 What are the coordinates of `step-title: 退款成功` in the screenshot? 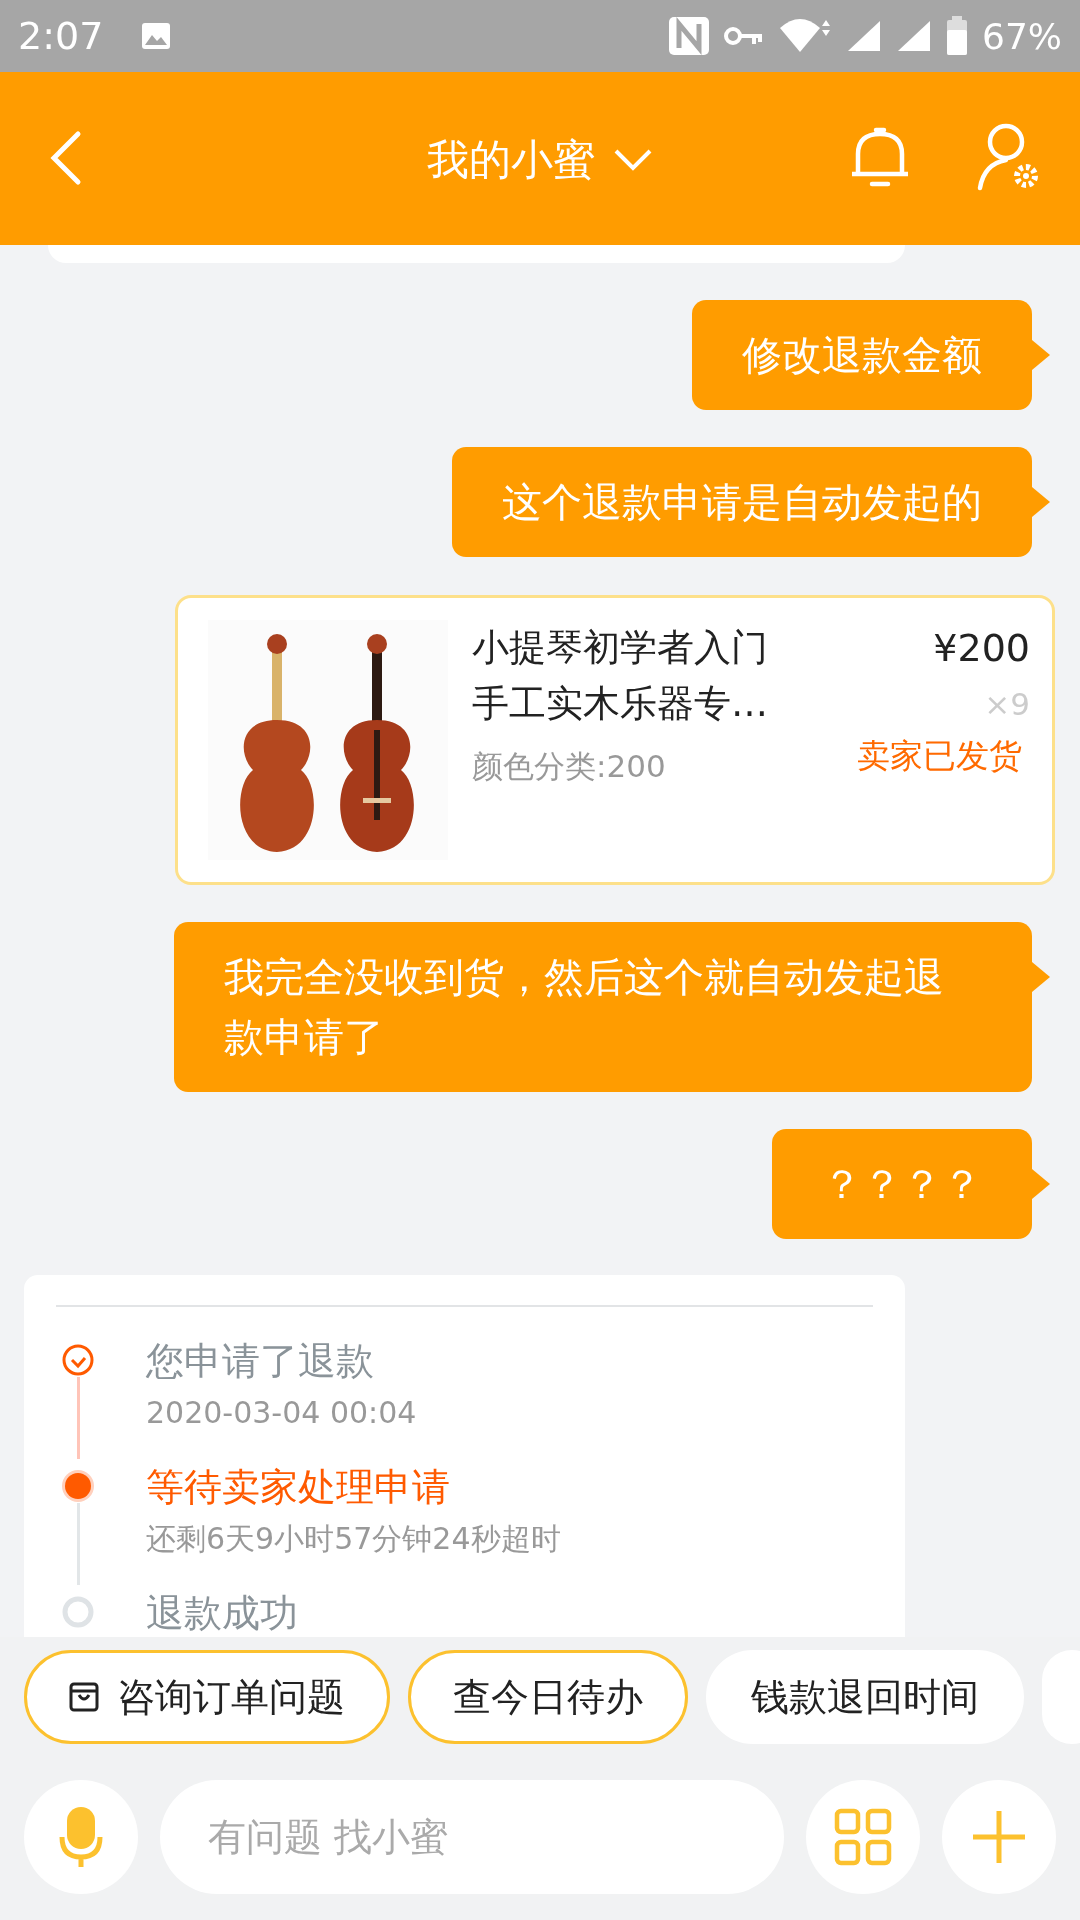 It's located at (222, 1613).